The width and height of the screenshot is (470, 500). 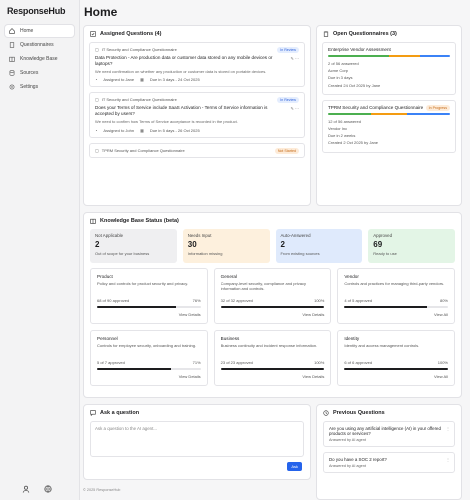 What do you see at coordinates (39, 31) in the screenshot?
I see `nav-home: Home` at bounding box center [39, 31].